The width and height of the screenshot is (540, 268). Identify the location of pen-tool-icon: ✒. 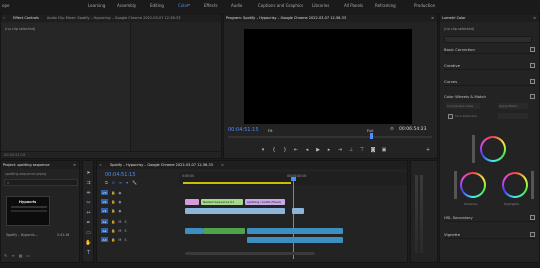
(88, 222).